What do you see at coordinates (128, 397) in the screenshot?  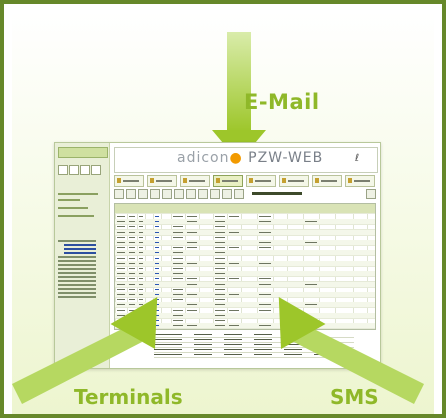 I see `terminals-label: Terminals` at bounding box center [128, 397].